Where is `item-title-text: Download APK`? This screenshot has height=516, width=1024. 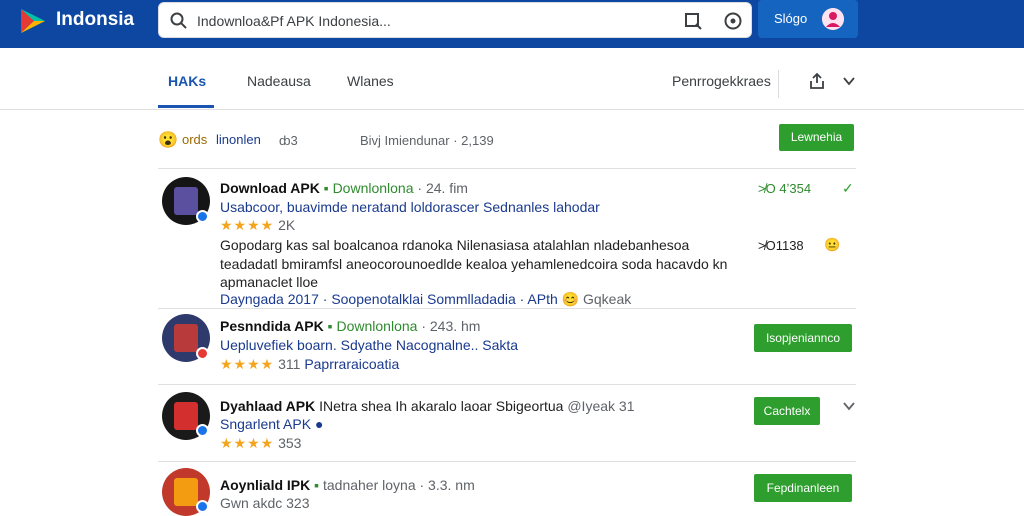
item-title-text: Download APK is located at coordinates (270, 188).